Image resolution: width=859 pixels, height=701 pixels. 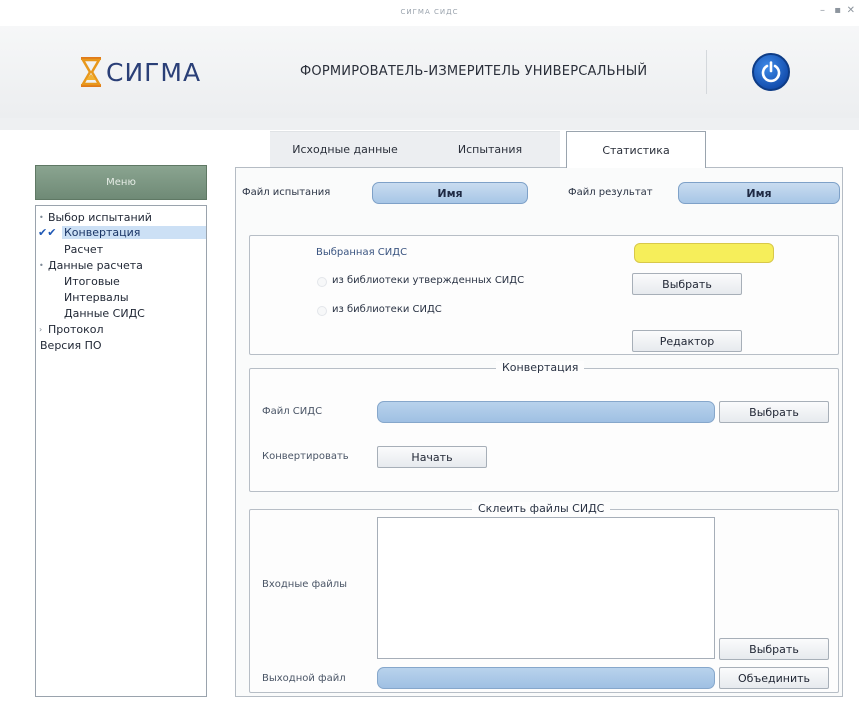 What do you see at coordinates (304, 678) in the screenshot?
I see `output-file-label: Выходной файл` at bounding box center [304, 678].